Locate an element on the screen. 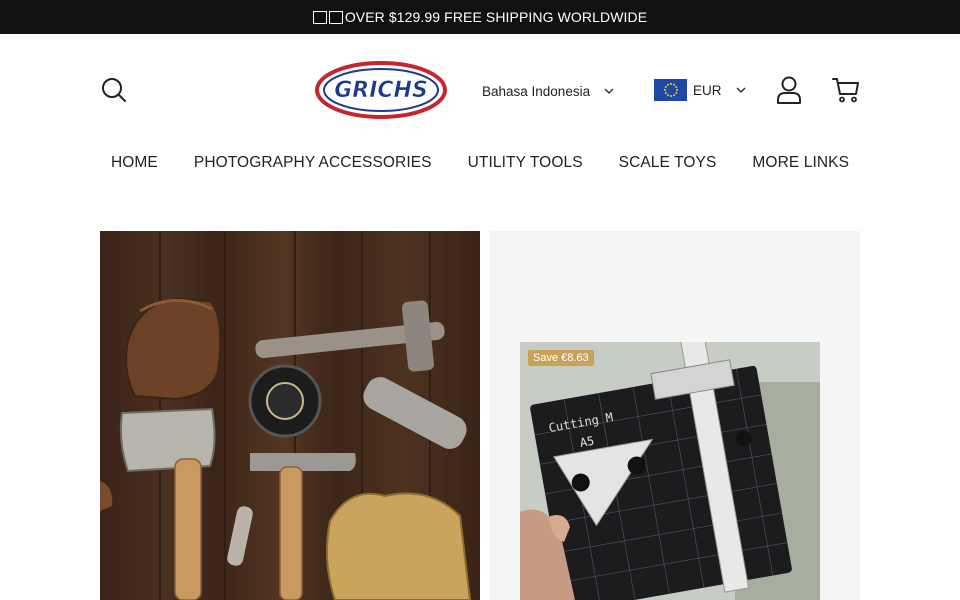 This screenshot has height=600, width=960. cart-button is located at coordinates (846, 90).